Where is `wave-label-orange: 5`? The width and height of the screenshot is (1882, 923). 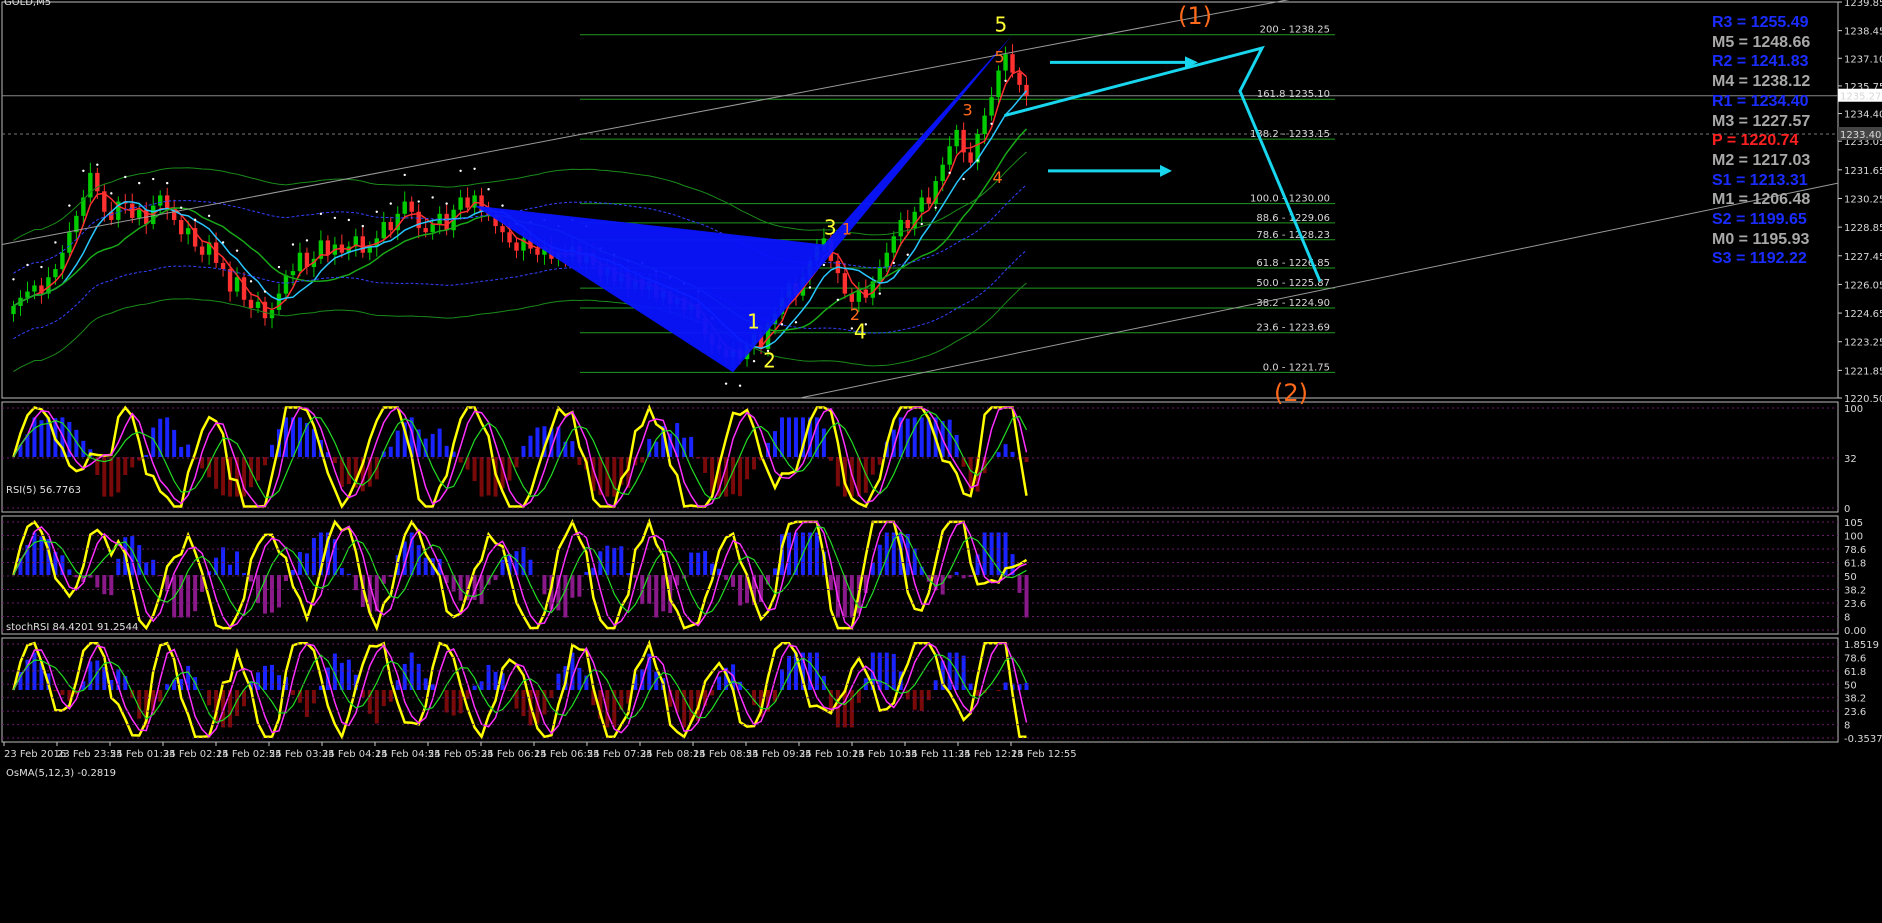
wave-label-orange: 5 is located at coordinates (1000, 56).